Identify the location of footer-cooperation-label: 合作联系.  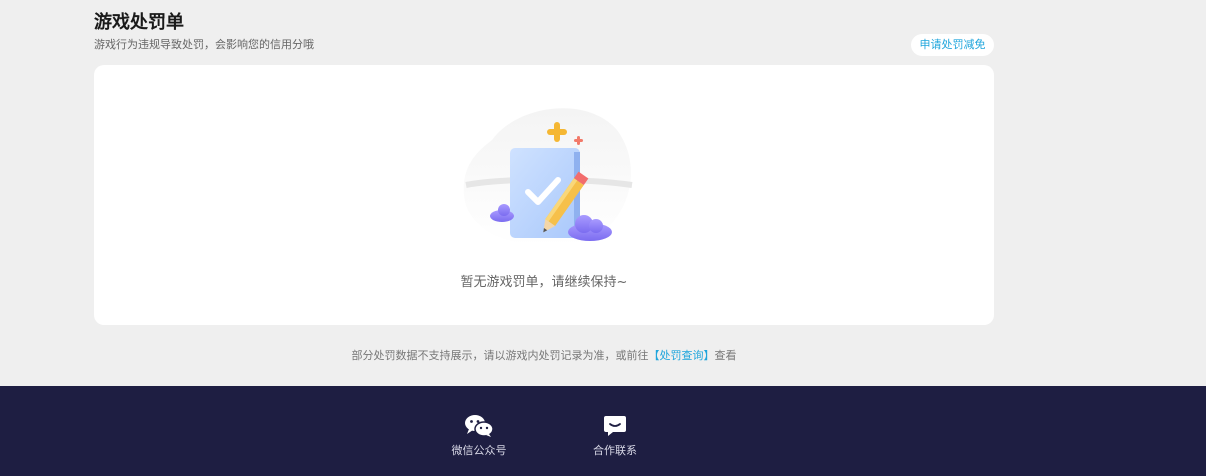
(615, 450).